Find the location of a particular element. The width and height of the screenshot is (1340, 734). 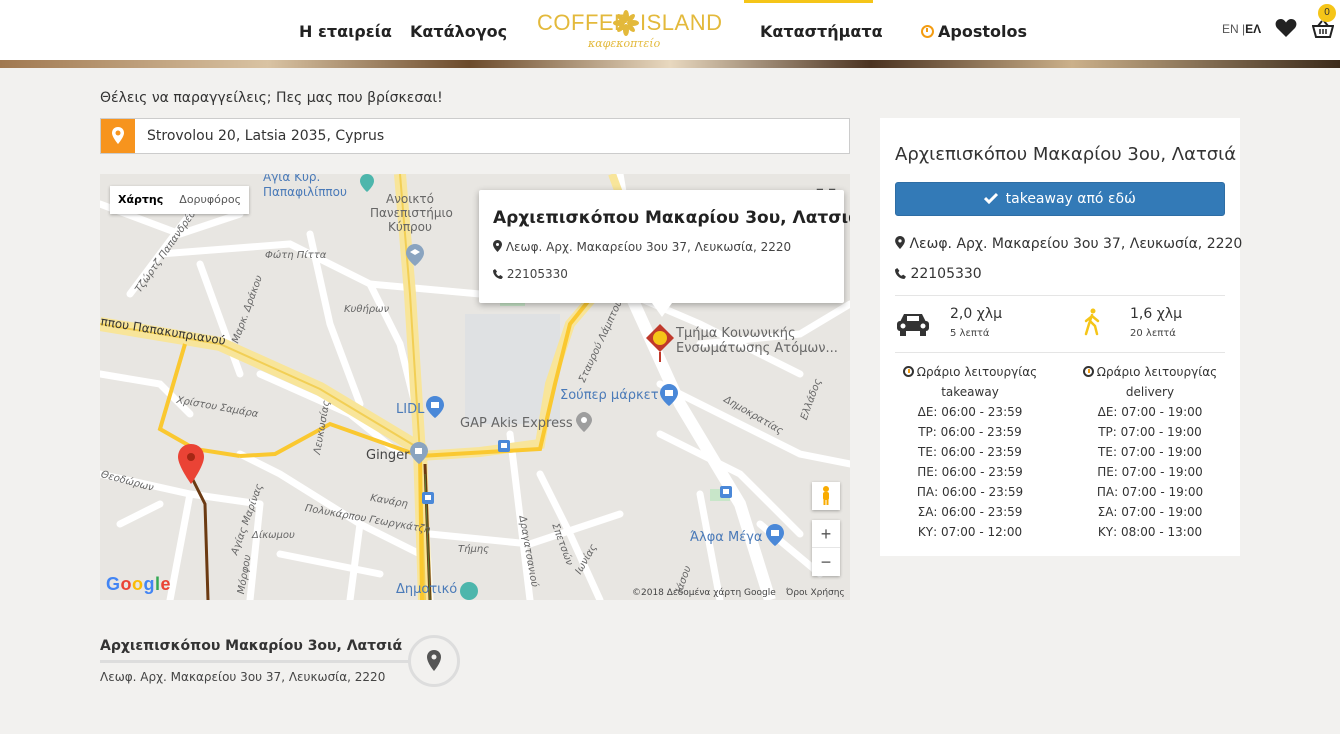

street-label: Φώτη Πίττα is located at coordinates (296, 255).